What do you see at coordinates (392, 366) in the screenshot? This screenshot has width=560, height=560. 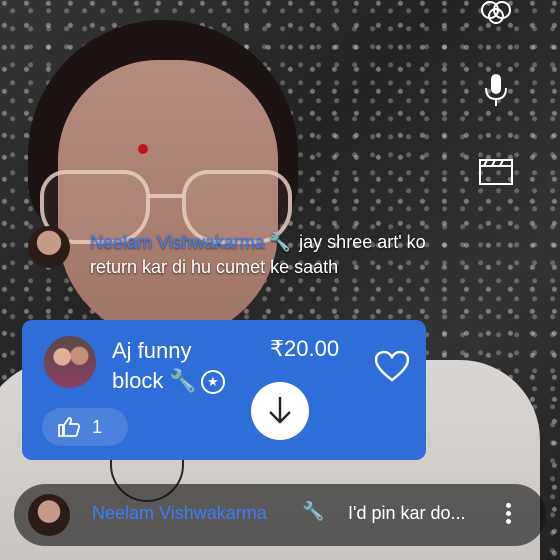 I see `heart-icon` at bounding box center [392, 366].